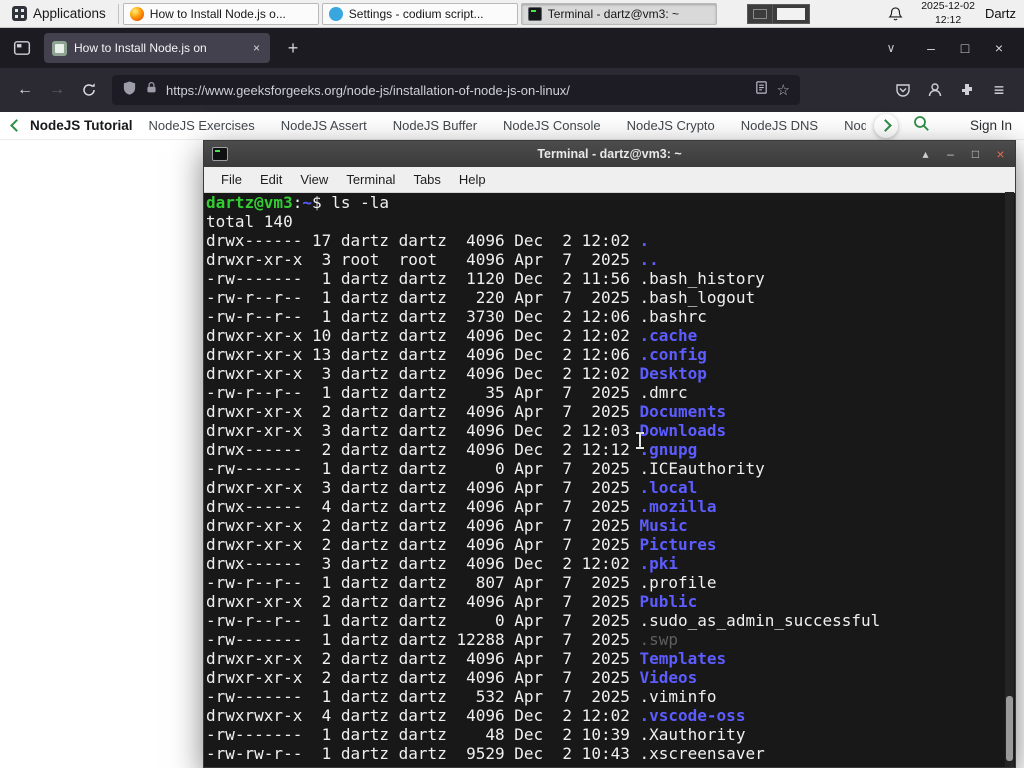 This screenshot has height=768, width=1024. Describe the element at coordinates (1000, 13) in the screenshot. I see `user-menu: Dartz` at that location.